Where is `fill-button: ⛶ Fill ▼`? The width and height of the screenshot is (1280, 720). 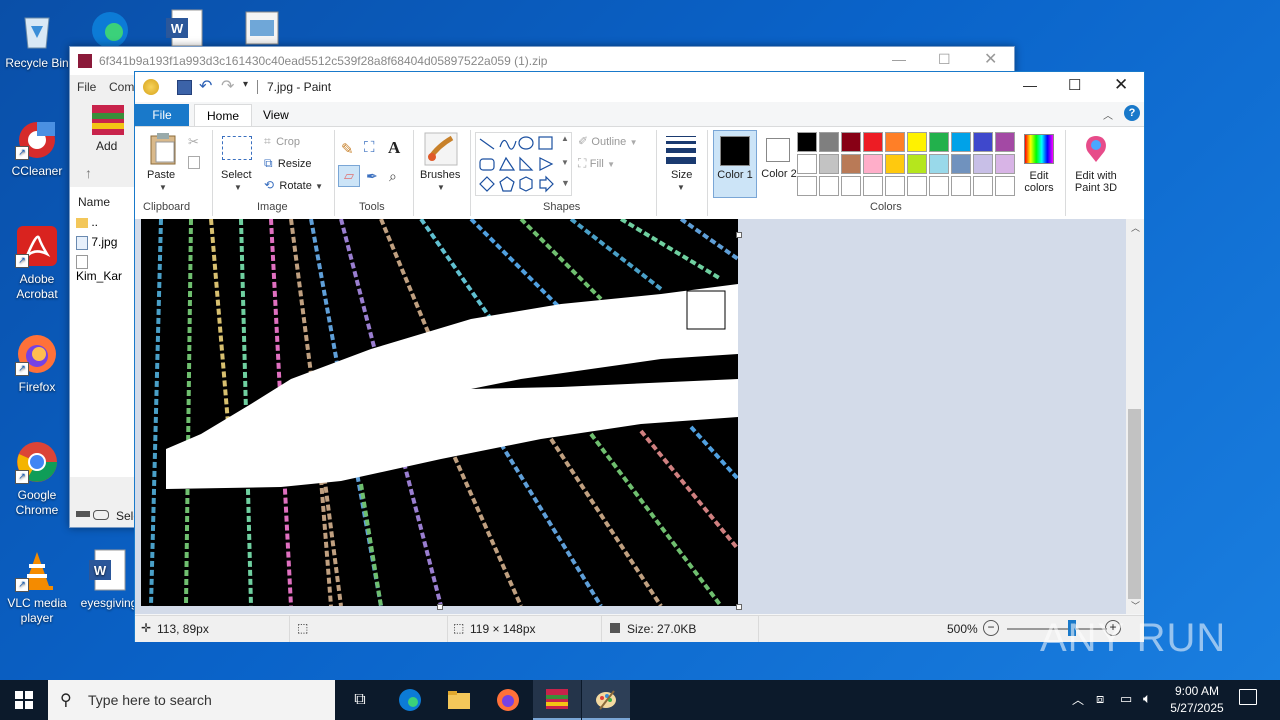
fill-button: ⛶ Fill ▼ is located at coordinates (596, 163).